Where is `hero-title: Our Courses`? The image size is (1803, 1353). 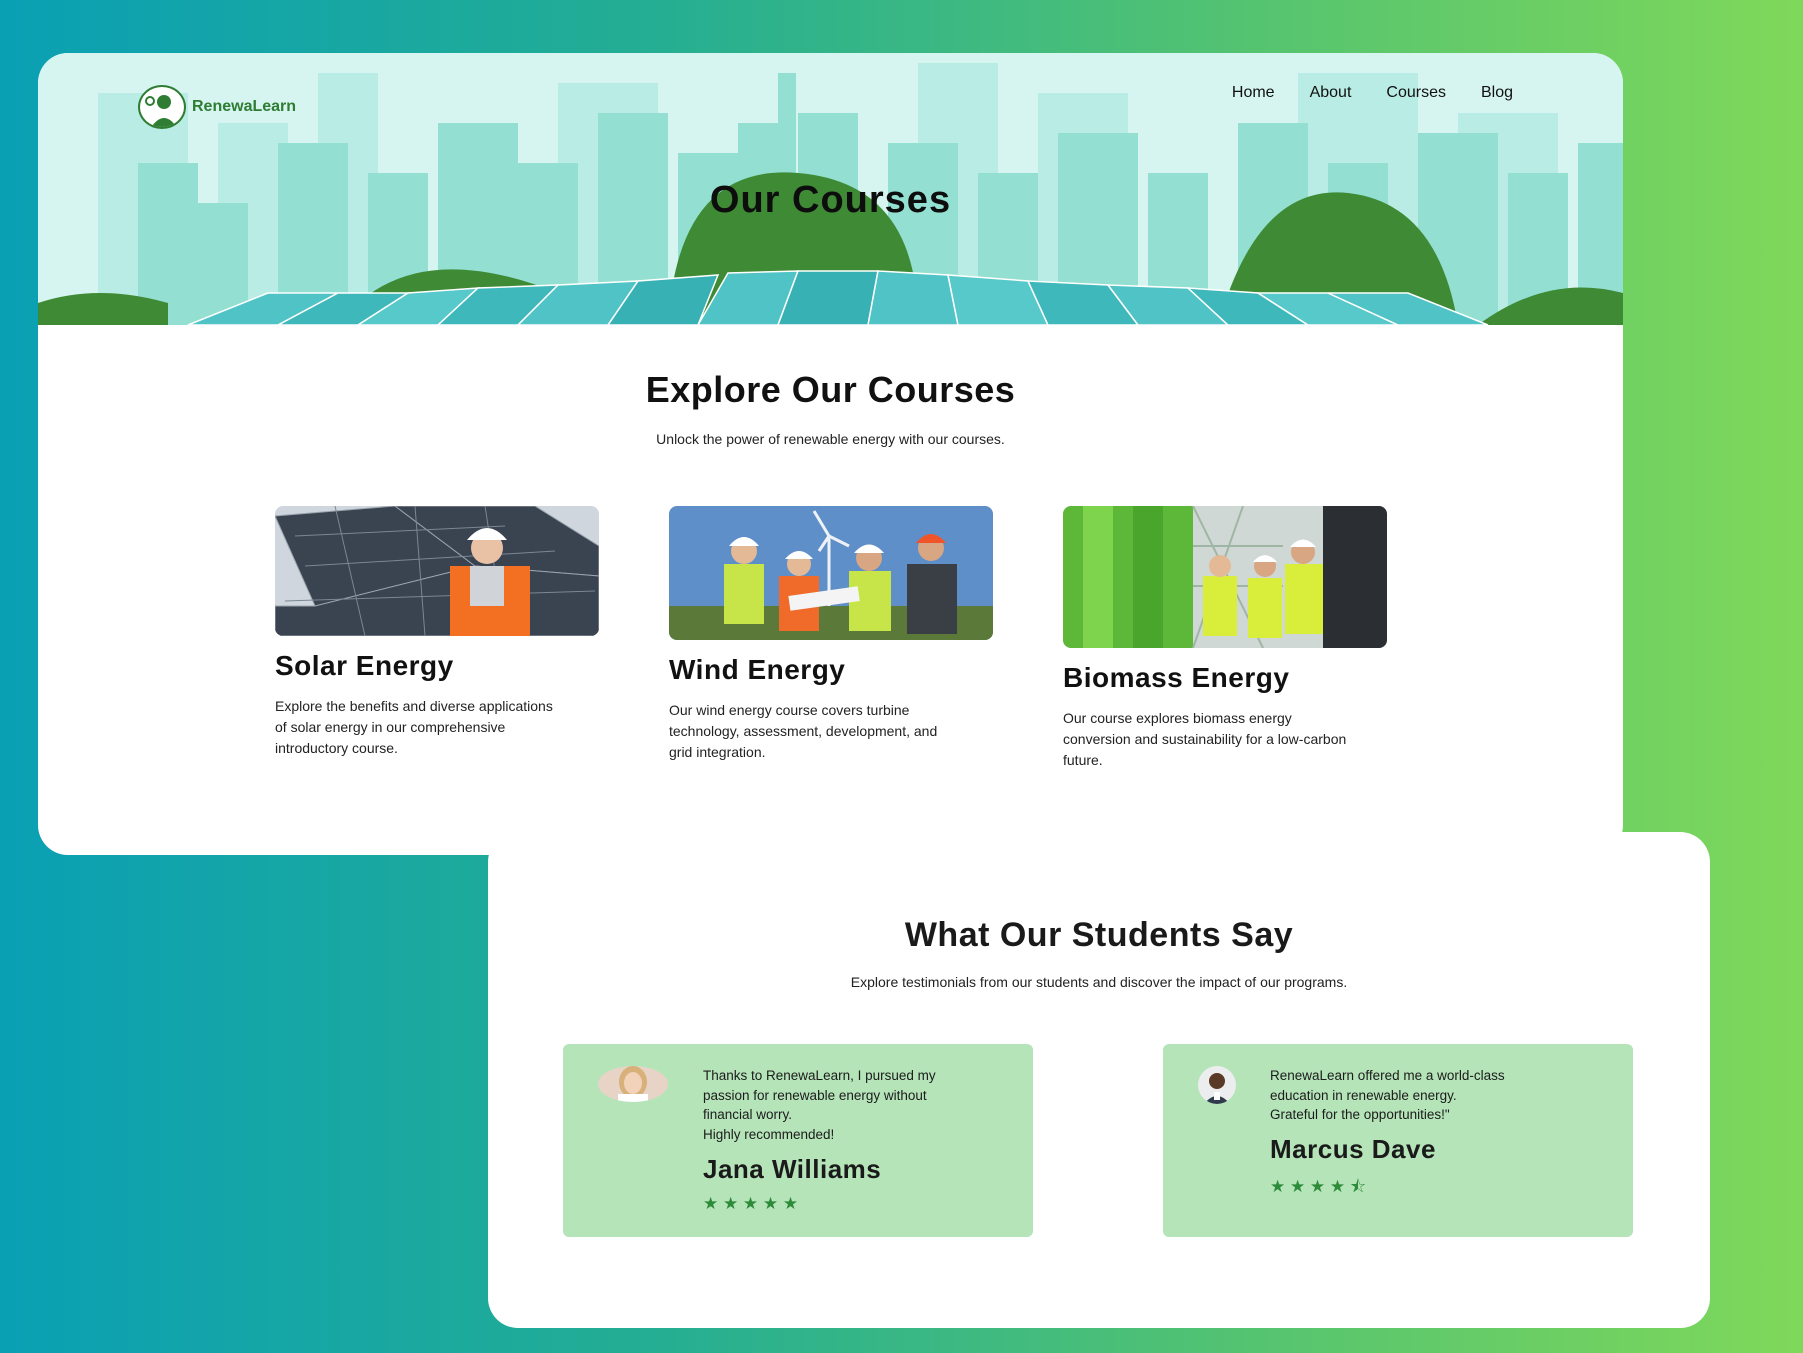 hero-title: Our Courses is located at coordinates (830, 200).